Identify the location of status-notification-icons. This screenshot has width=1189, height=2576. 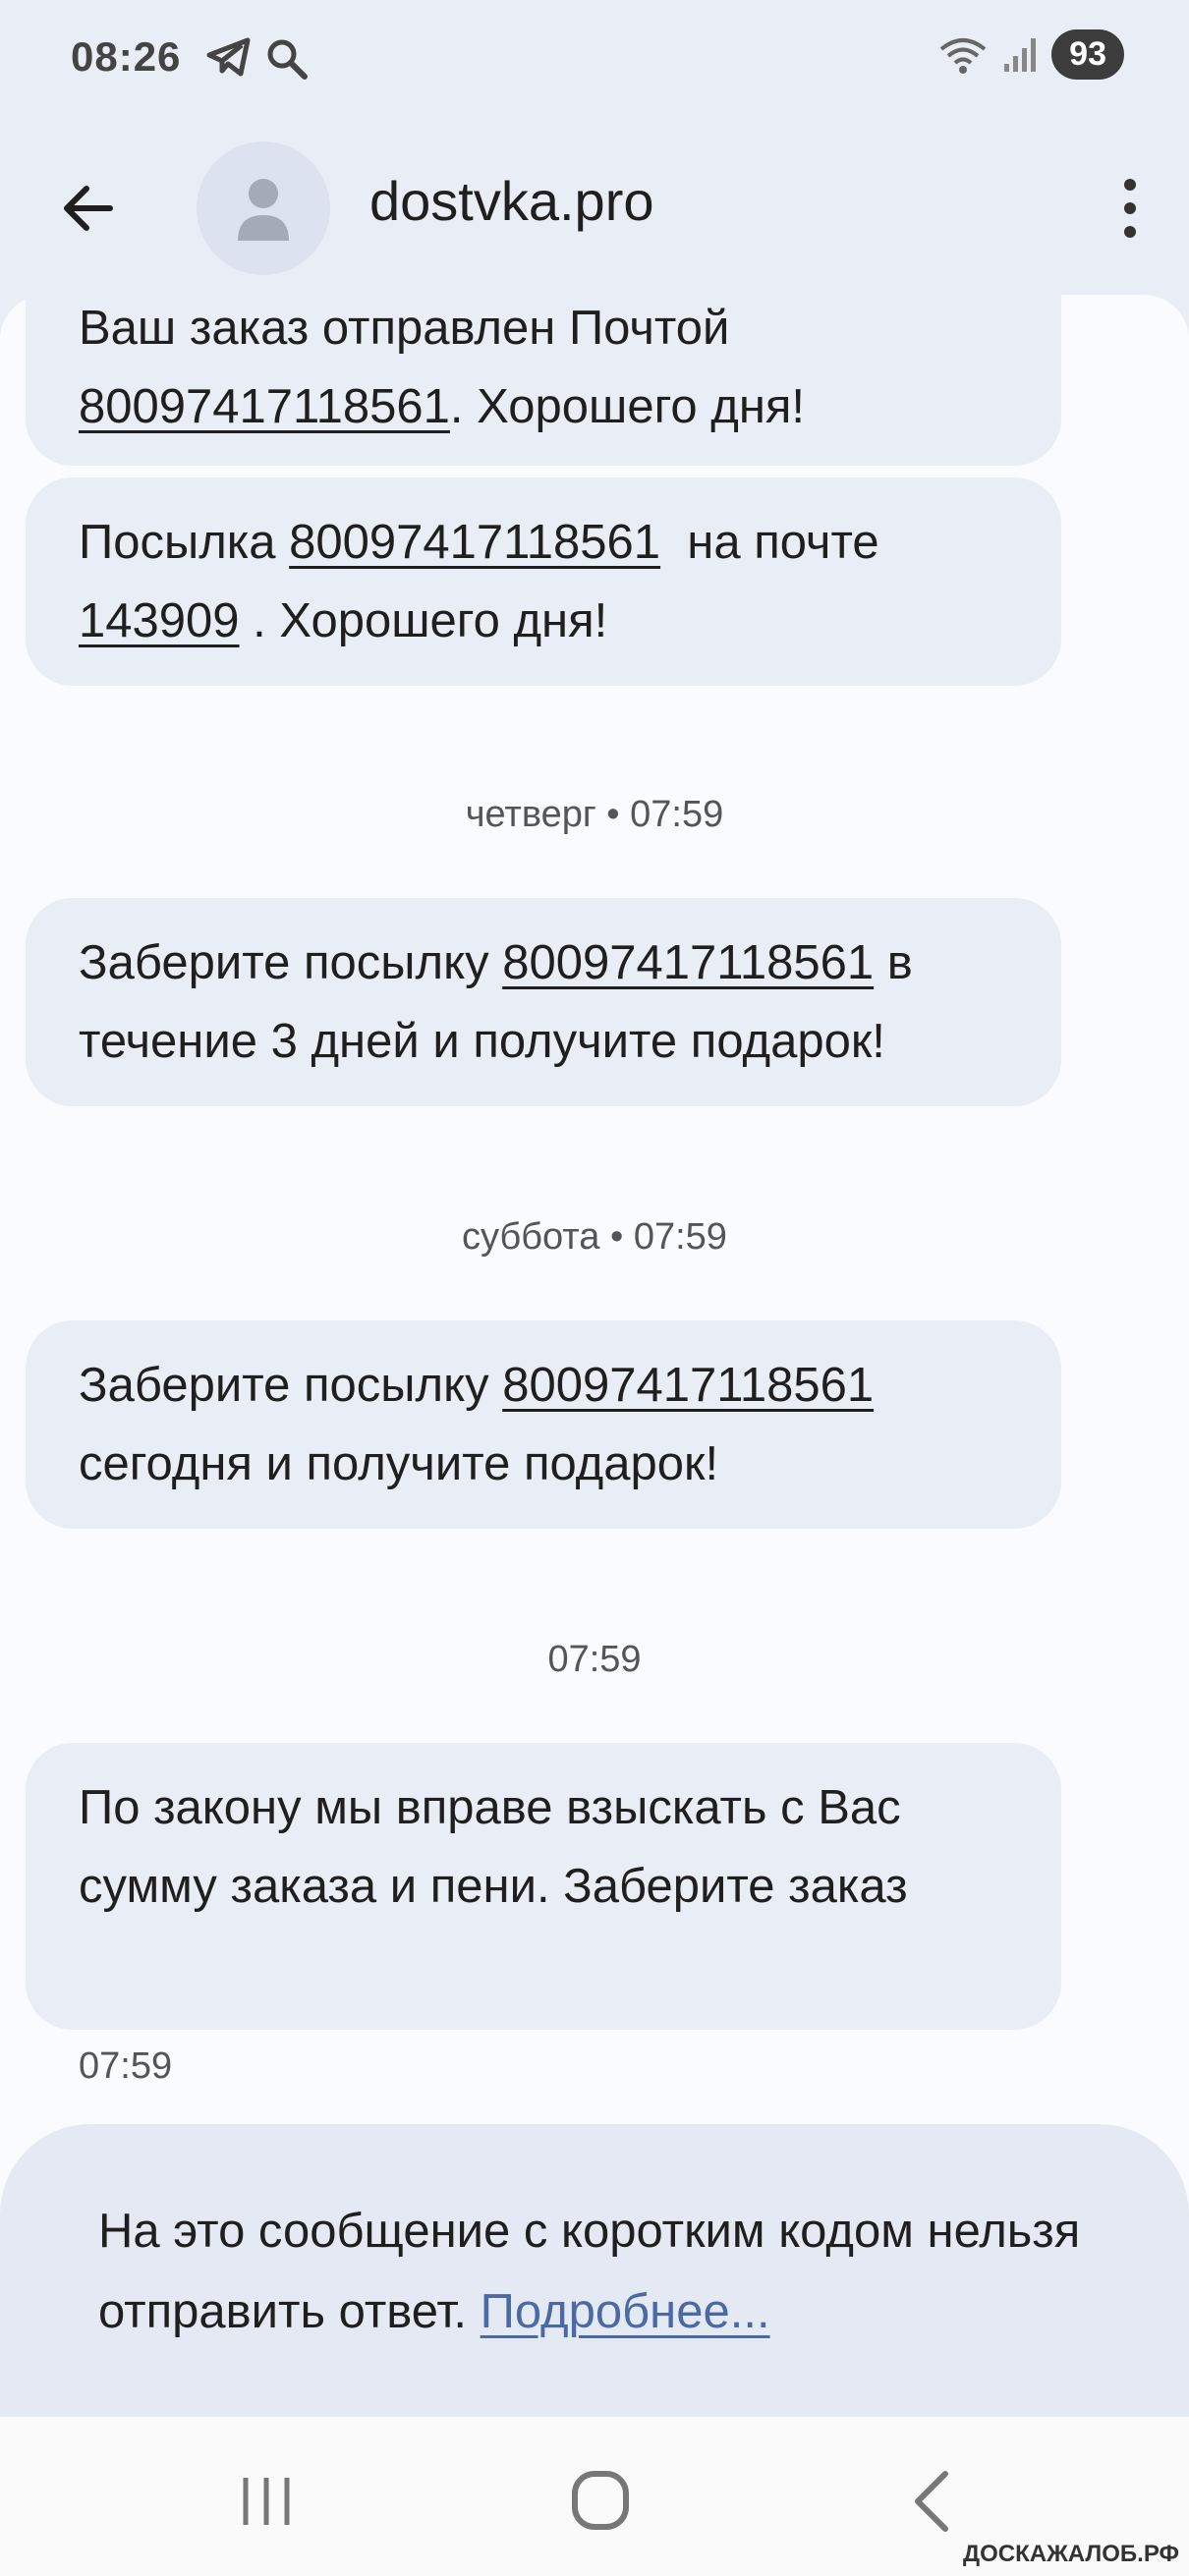
(257, 59).